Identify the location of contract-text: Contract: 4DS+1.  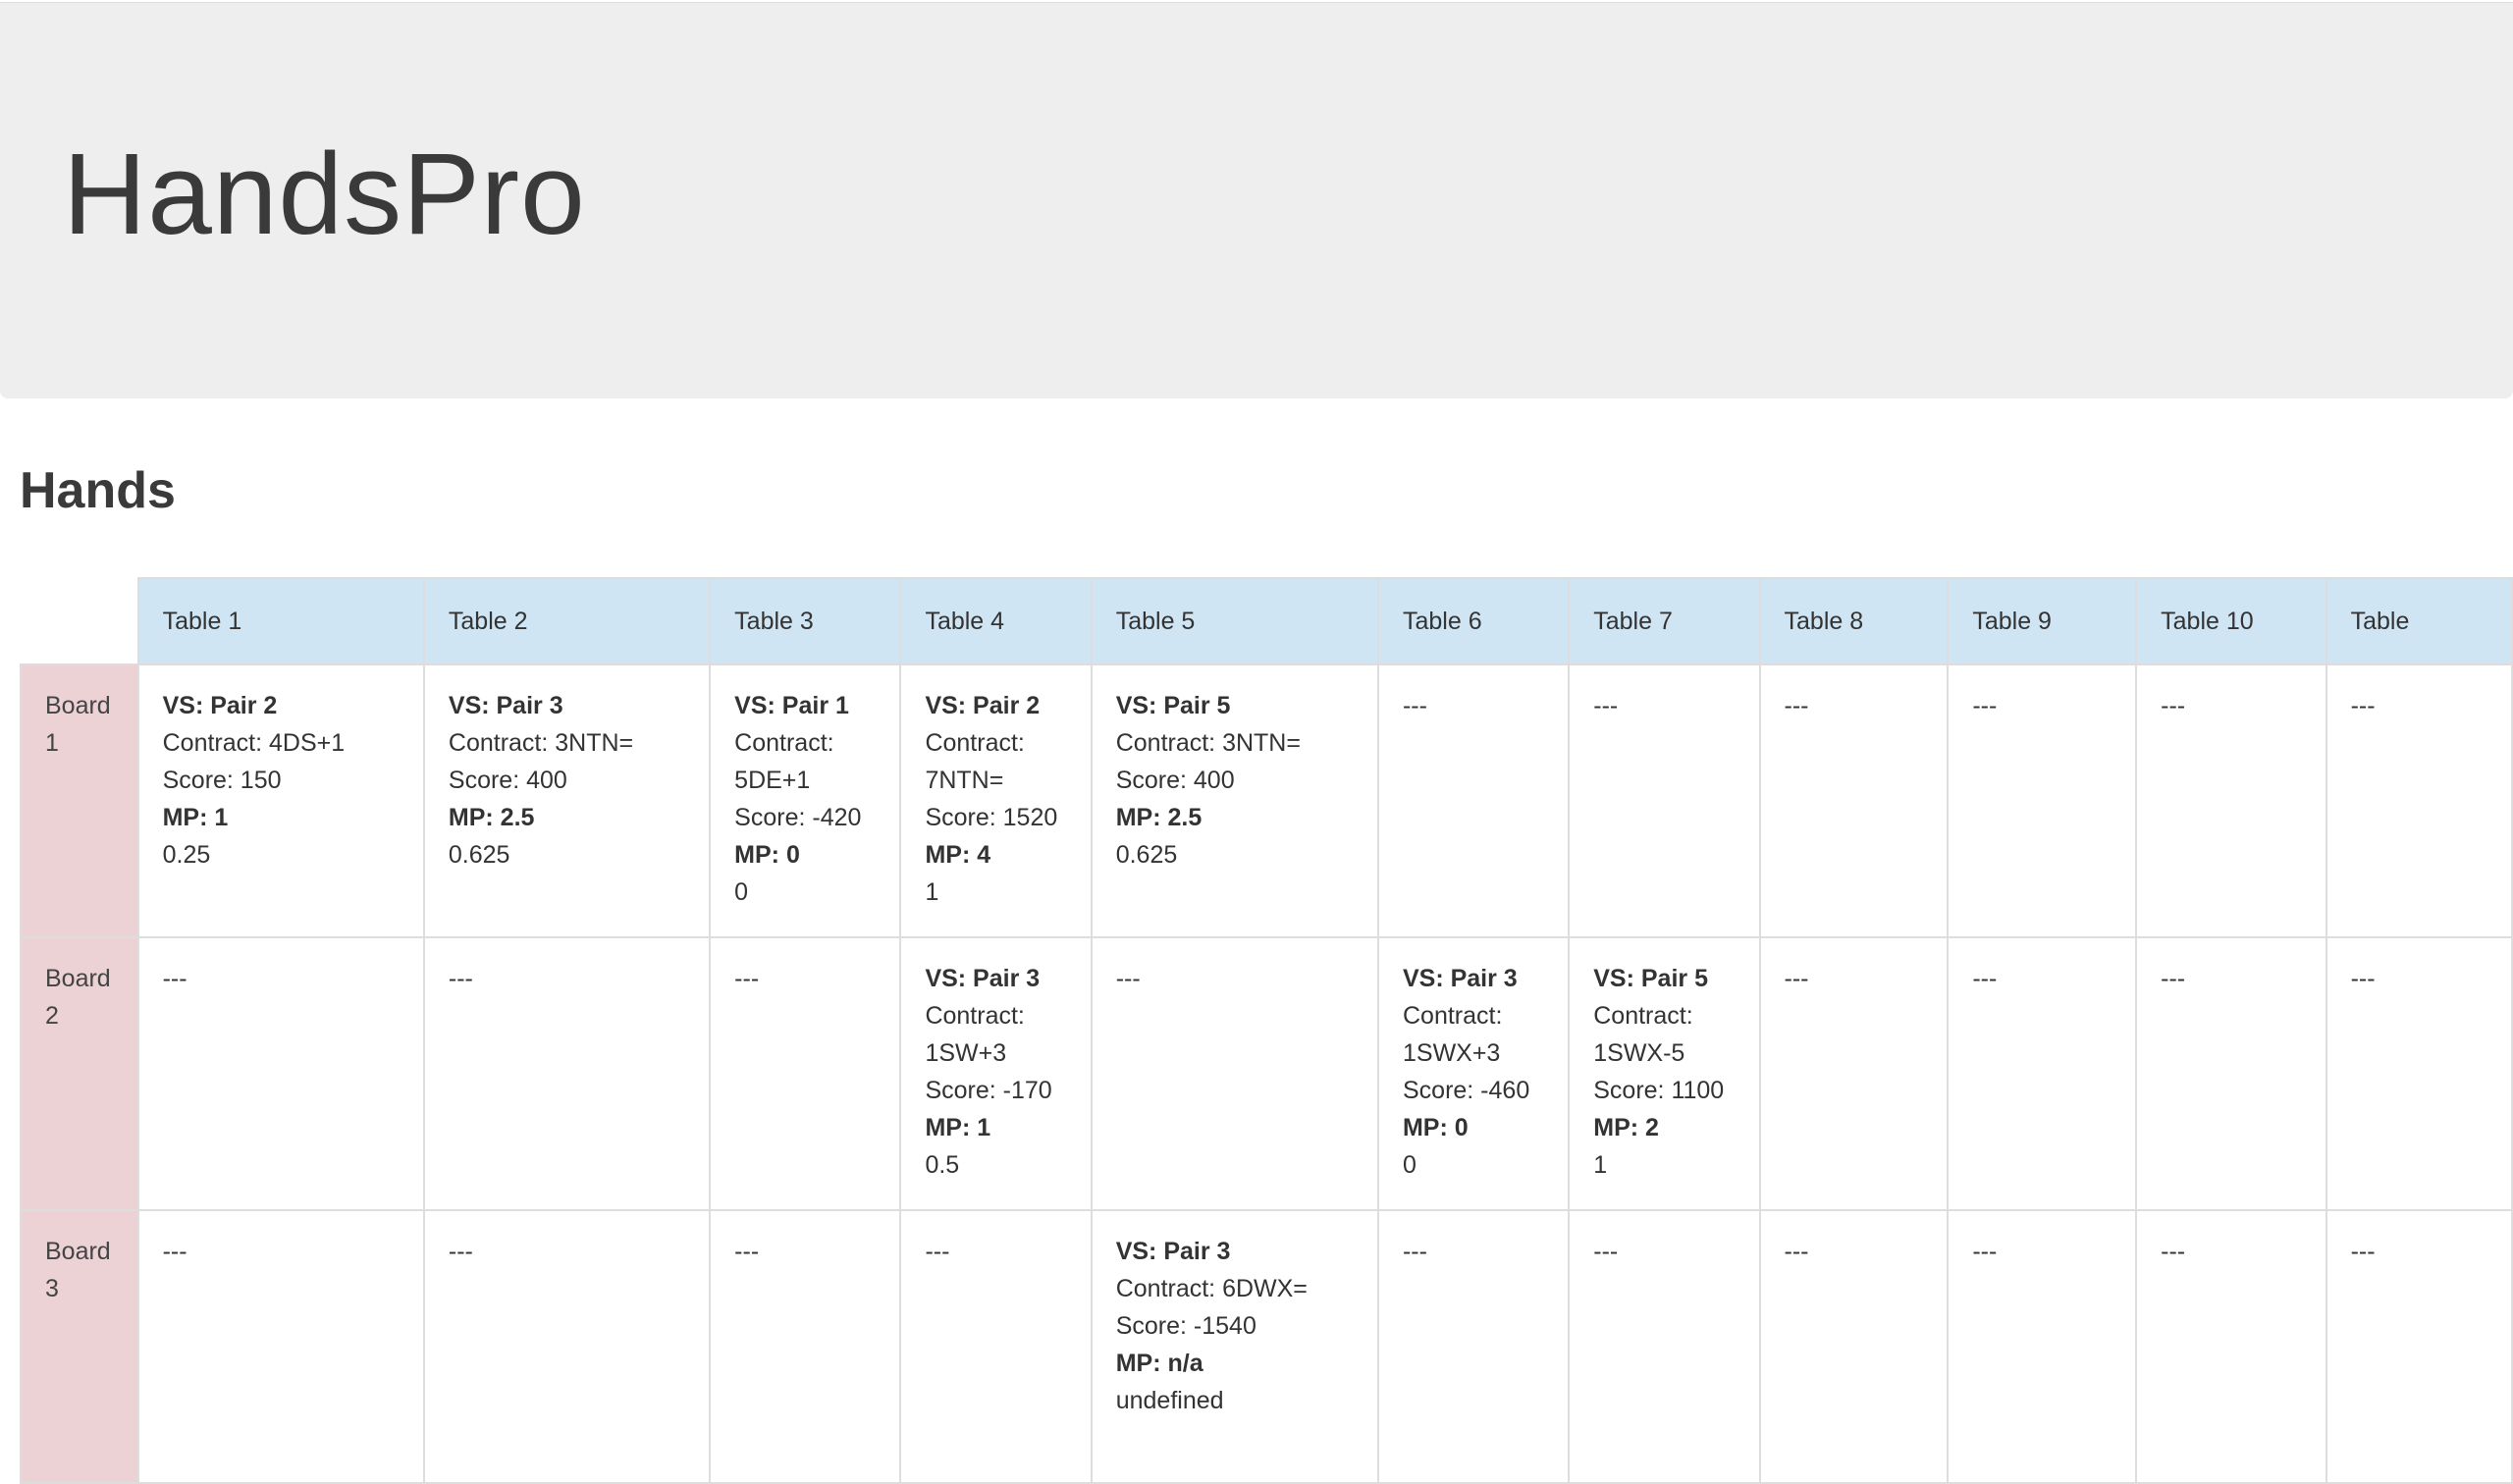
(254, 743).